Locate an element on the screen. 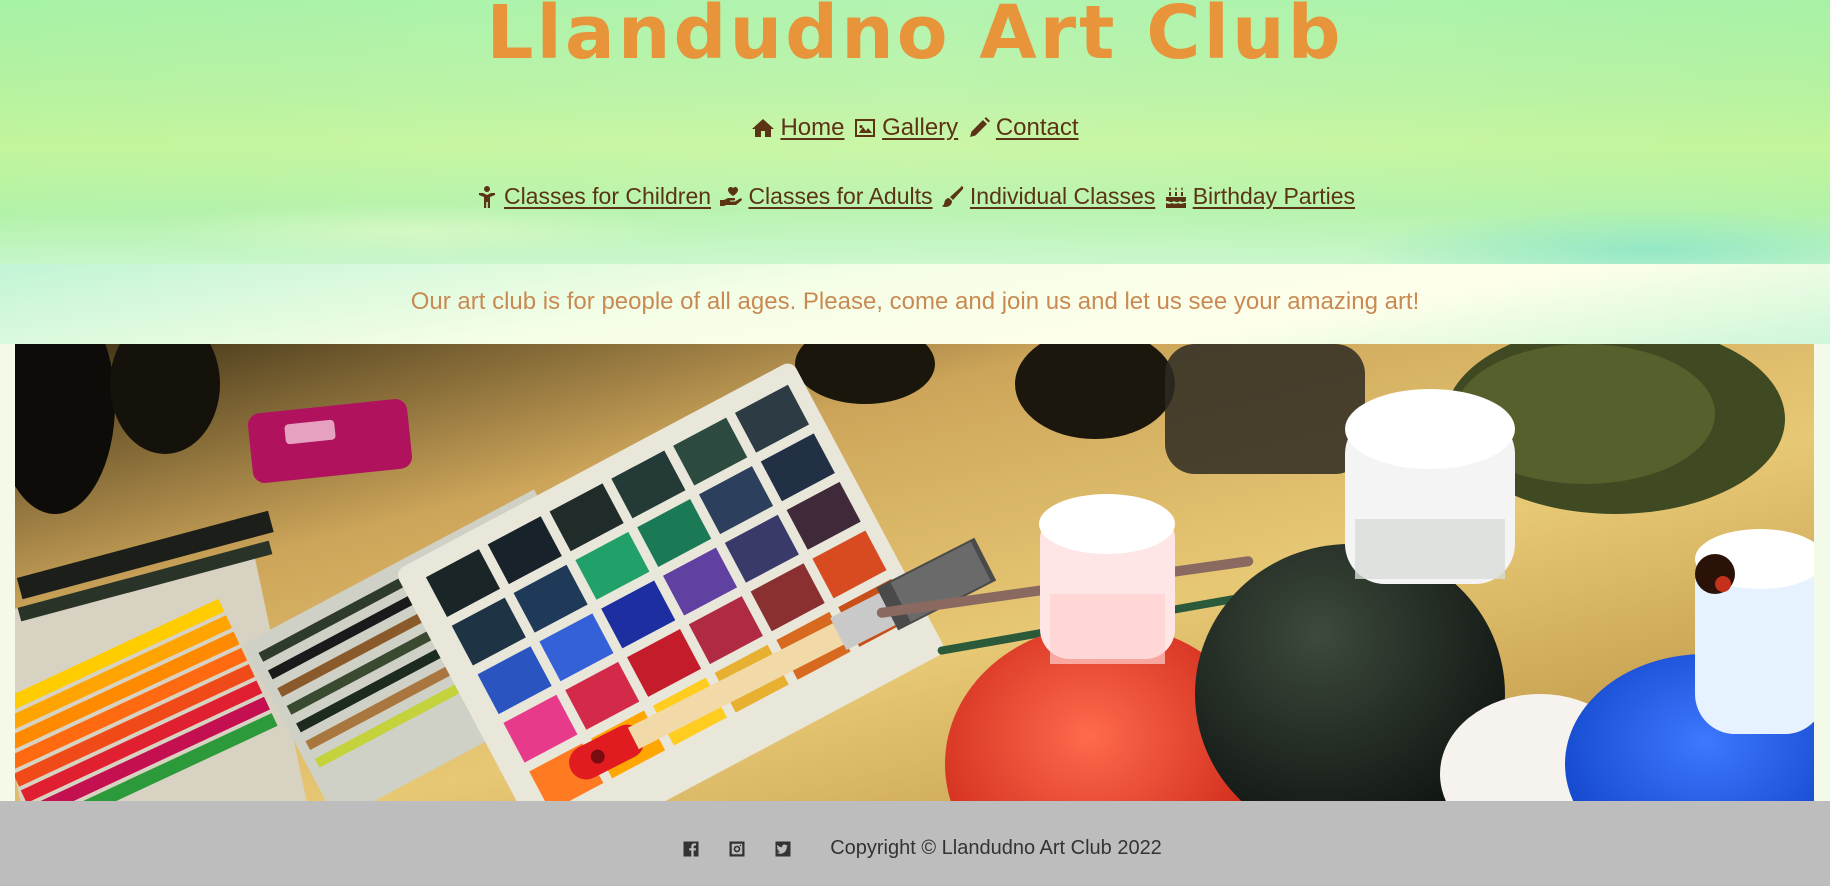 The height and width of the screenshot is (894, 1830). nav-gallery-link: Gallery is located at coordinates (905, 128).